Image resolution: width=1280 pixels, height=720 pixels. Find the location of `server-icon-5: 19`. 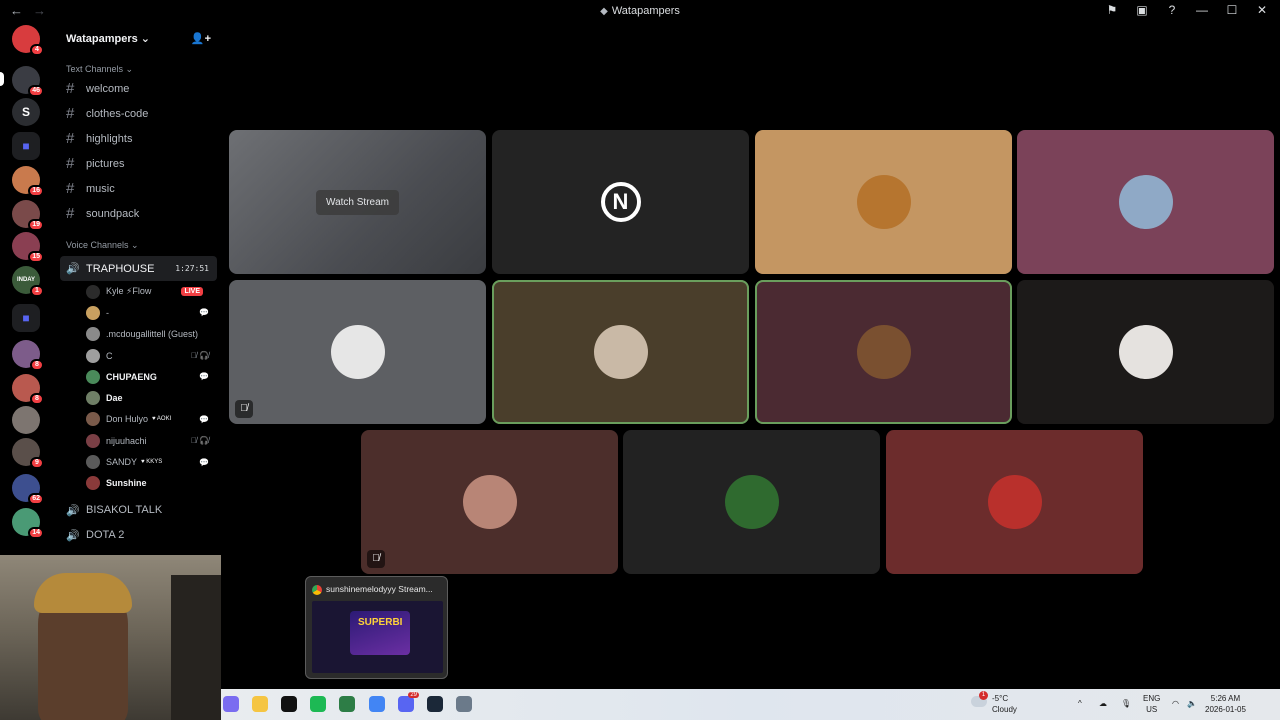

server-icon-5: 19 is located at coordinates (28, 215).